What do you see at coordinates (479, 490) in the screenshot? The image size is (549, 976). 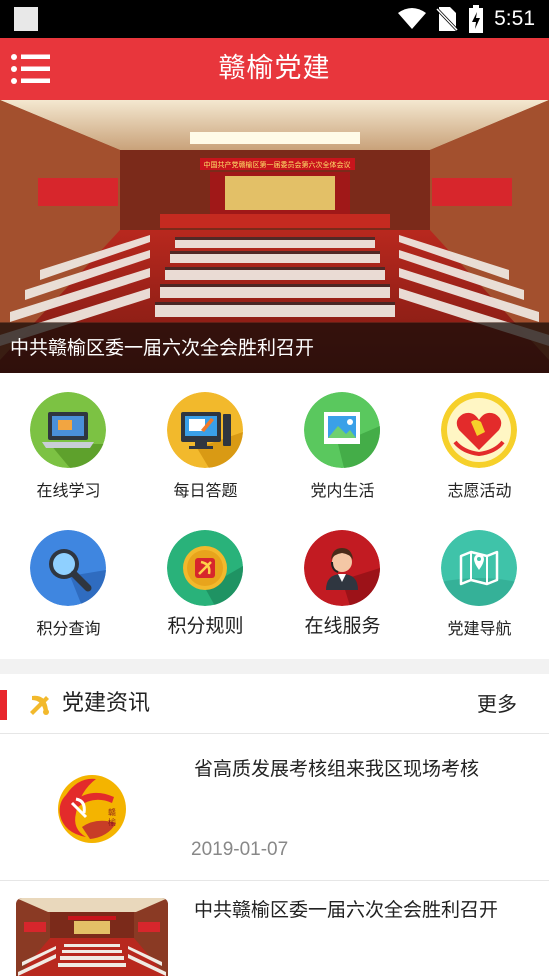 I see `grid-item-label: 志愿活动` at bounding box center [479, 490].